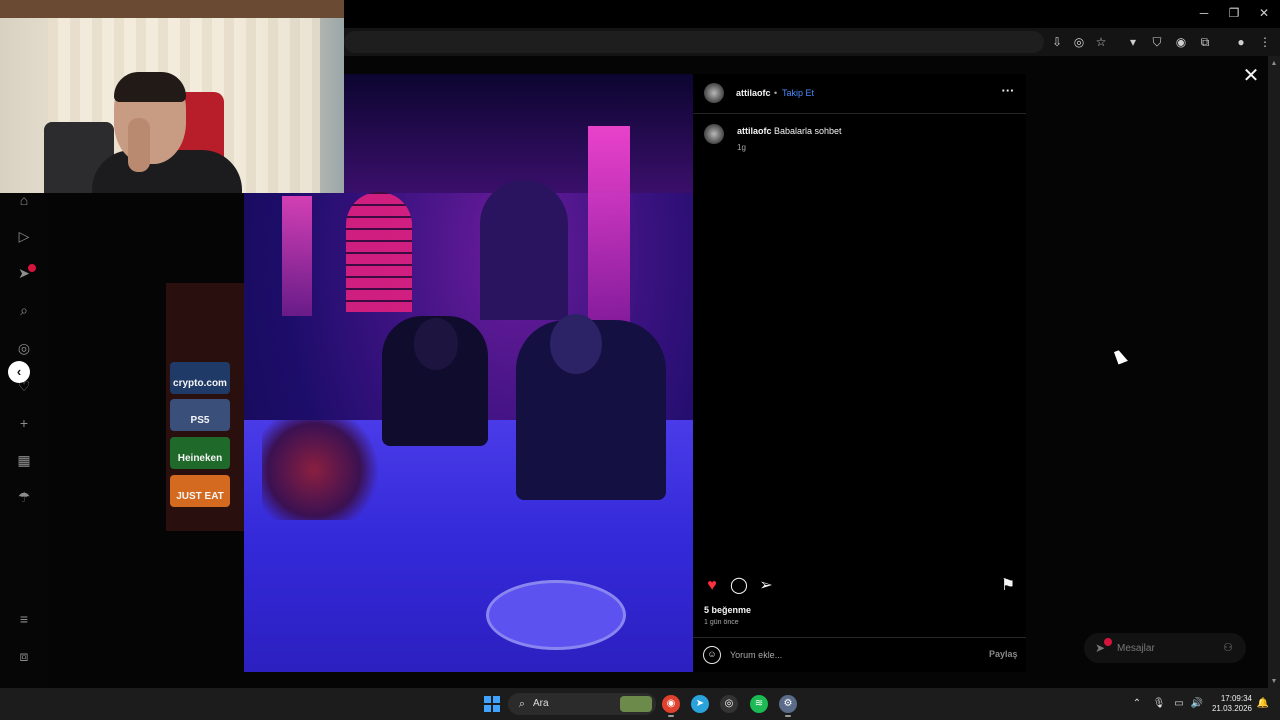 This screenshot has width=1280, height=720. What do you see at coordinates (1231, 708) in the screenshot?
I see `clock-date: 21.03.2026` at bounding box center [1231, 708].